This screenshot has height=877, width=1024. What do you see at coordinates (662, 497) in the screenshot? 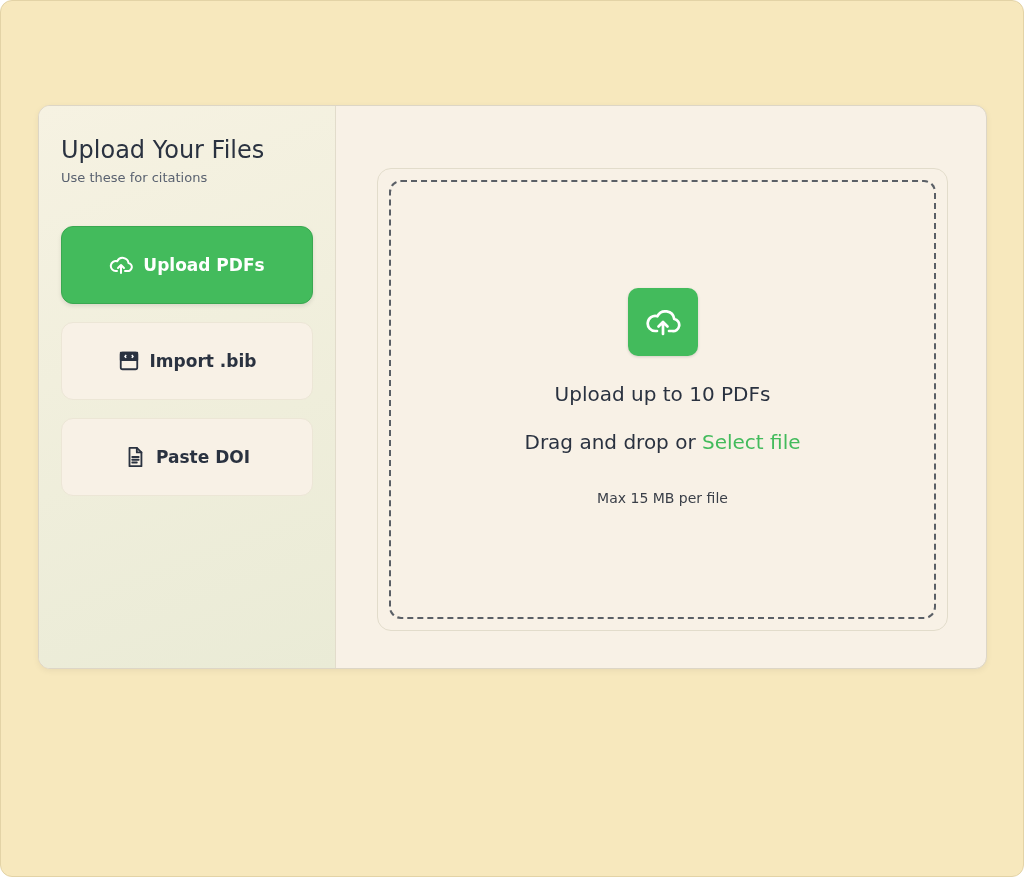
I see `file-size-note: Max 15 MB per file` at bounding box center [662, 497].